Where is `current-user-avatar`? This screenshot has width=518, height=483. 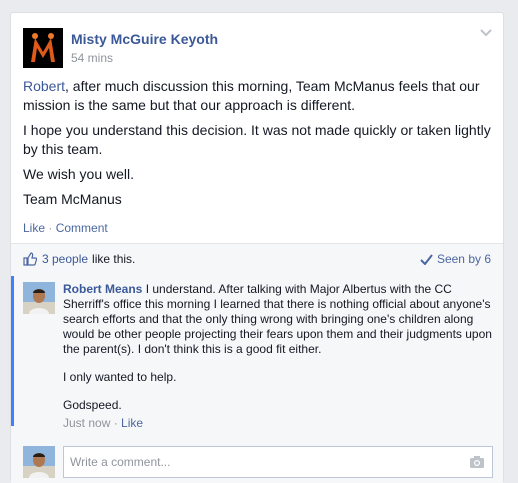
current-user-avatar is located at coordinates (39, 462).